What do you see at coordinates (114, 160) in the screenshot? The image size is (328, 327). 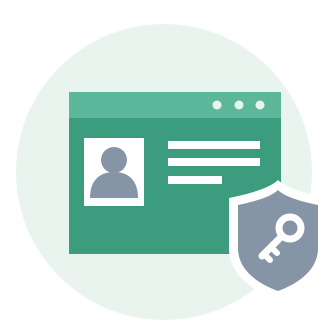 I see `avatar-head` at bounding box center [114, 160].